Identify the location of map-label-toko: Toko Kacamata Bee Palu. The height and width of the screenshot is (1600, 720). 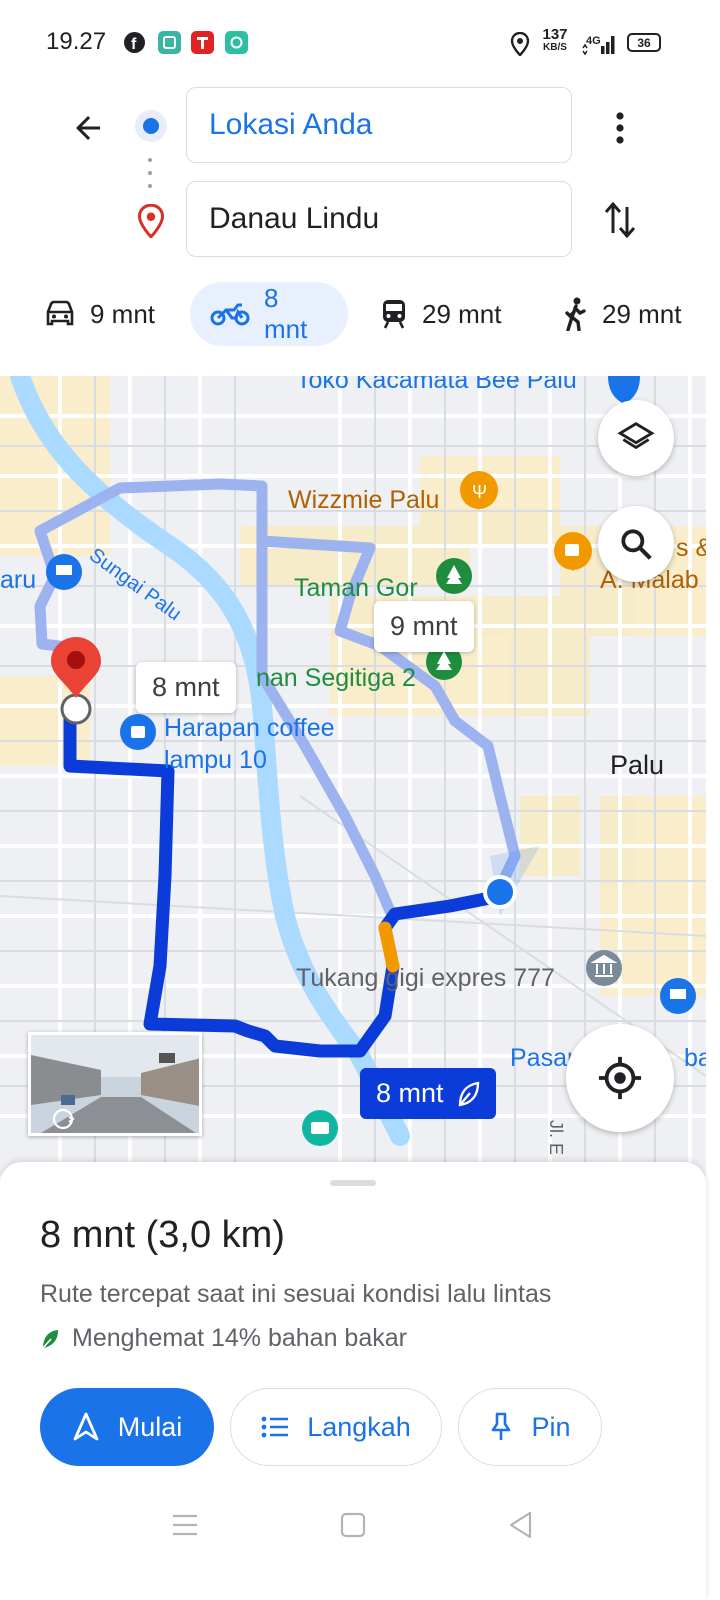
(436, 385).